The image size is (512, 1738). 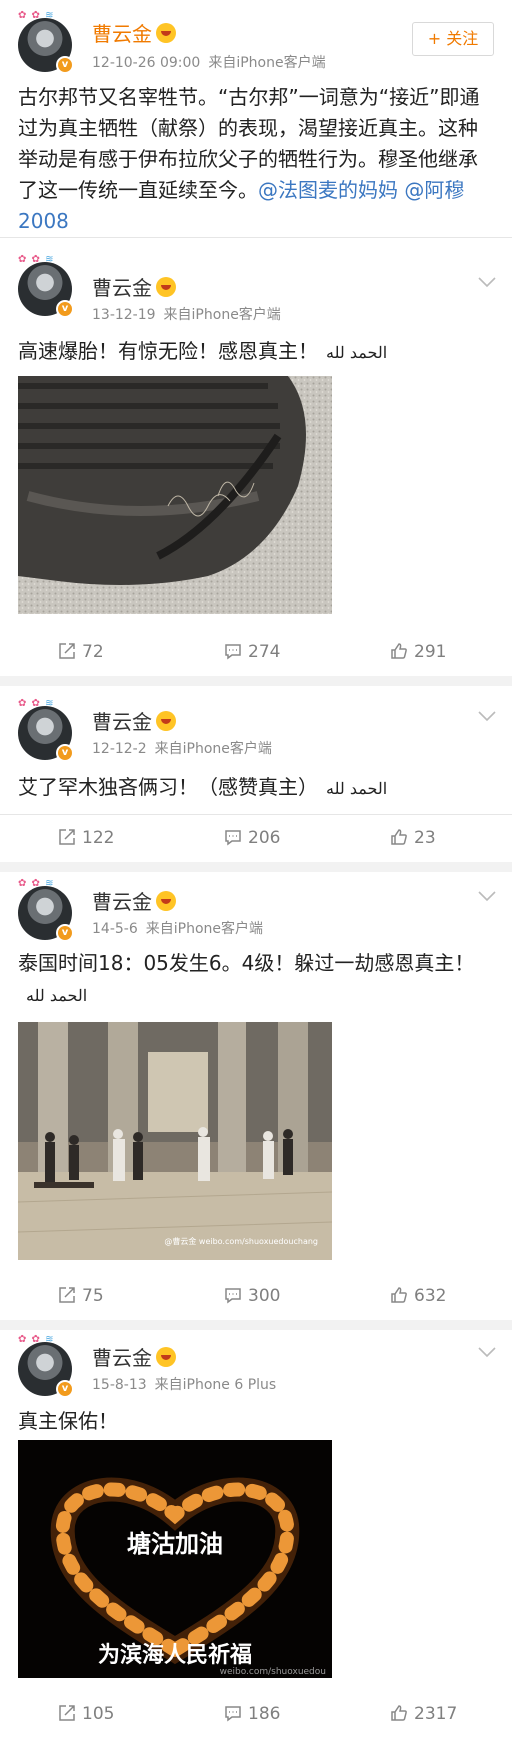 What do you see at coordinates (119, 1385) in the screenshot?
I see `post-date: 15-8-13` at bounding box center [119, 1385].